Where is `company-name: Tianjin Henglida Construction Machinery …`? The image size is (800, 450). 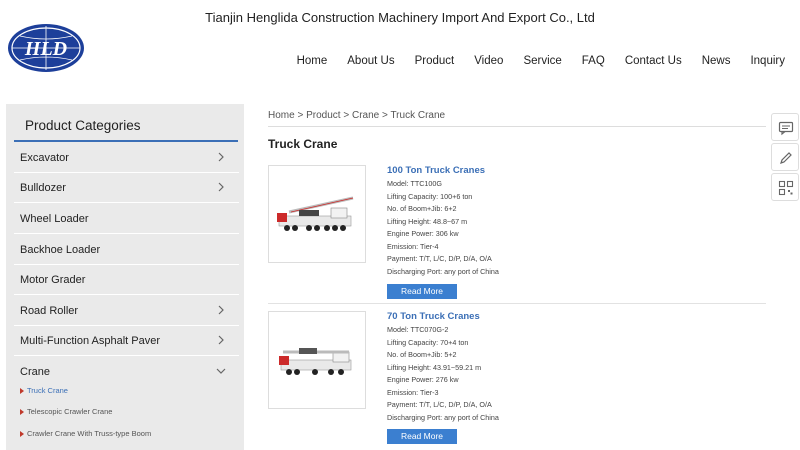
company-name: Tianjin Henglida Construction Machinery … is located at coordinates (400, 17).